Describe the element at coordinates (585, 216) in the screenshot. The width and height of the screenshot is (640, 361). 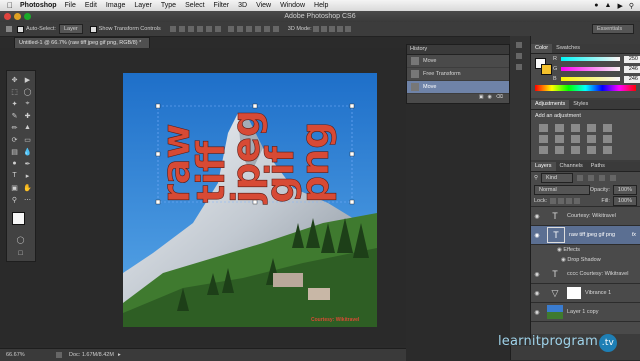
I see `layer-row: ◉ T Courtesy: Wikitravel` at that location.